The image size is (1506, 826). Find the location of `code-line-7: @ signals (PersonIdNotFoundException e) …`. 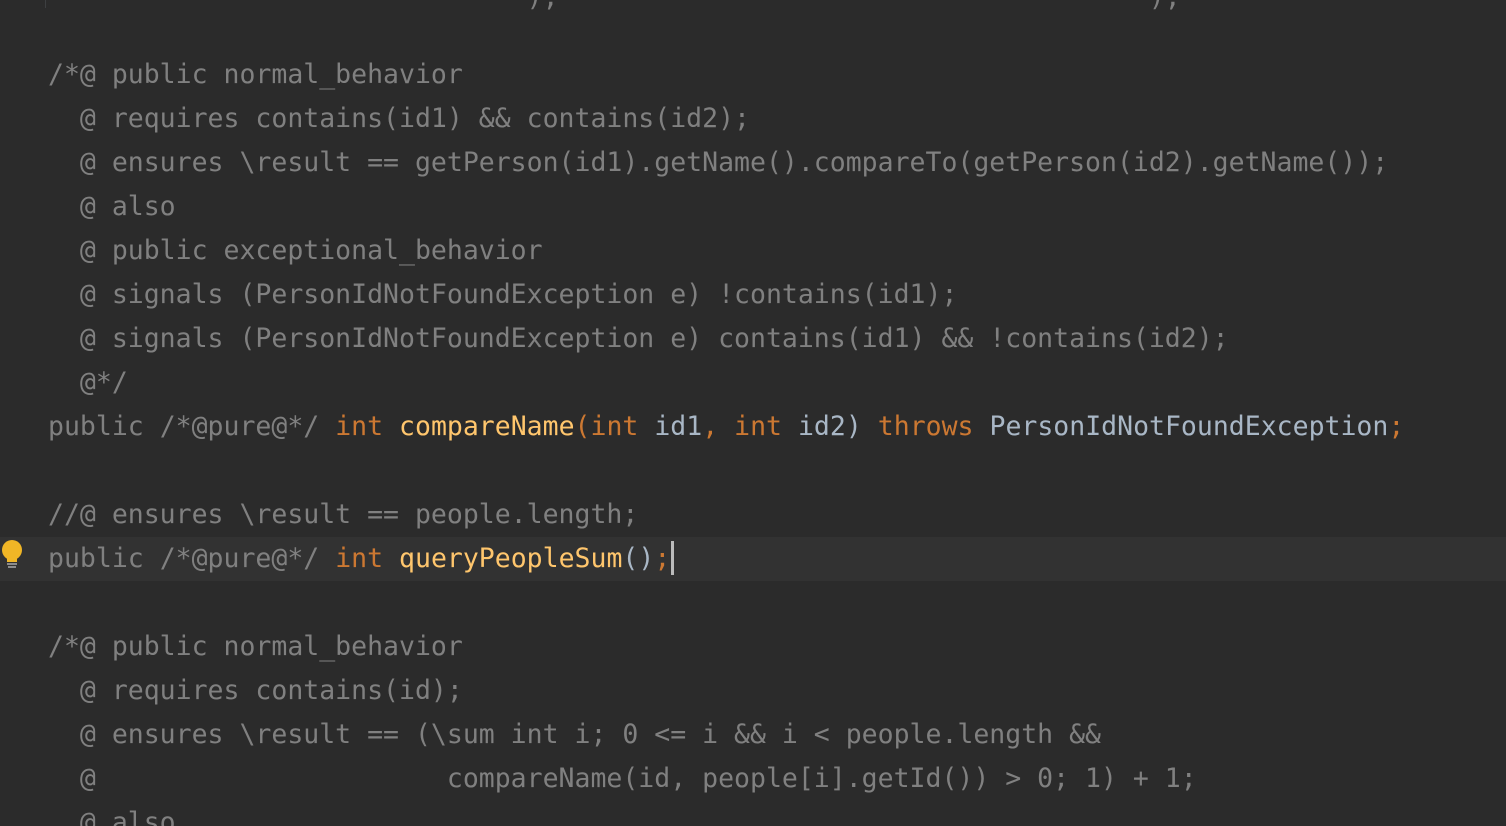

code-line-7: @ signals (PersonIdNotFoundException e) … is located at coordinates (753, 339).